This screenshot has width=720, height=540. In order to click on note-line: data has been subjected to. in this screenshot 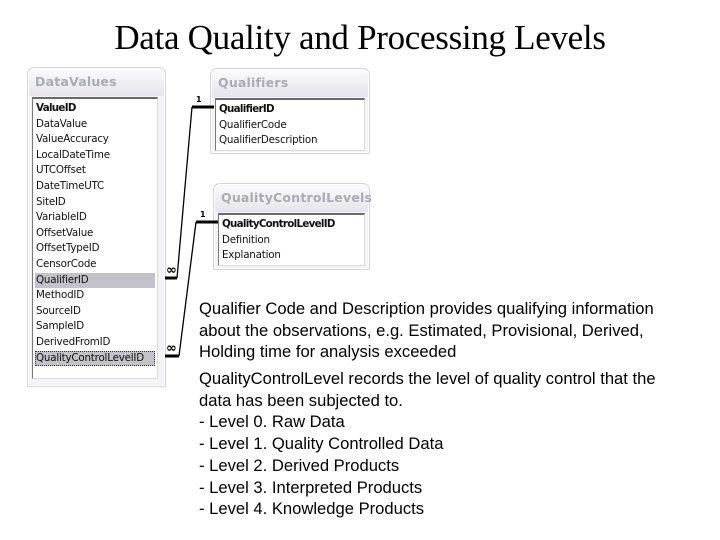, I will do `click(301, 400)`.